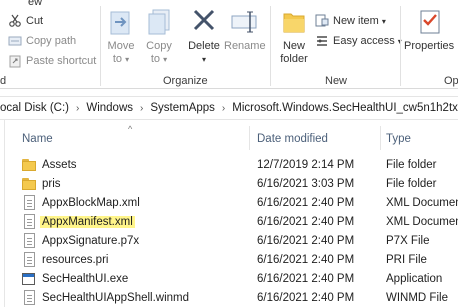 The height and width of the screenshot is (307, 458). What do you see at coordinates (165, 59) in the screenshot?
I see `copy-to-dropdown-icon: ▾` at bounding box center [165, 59].